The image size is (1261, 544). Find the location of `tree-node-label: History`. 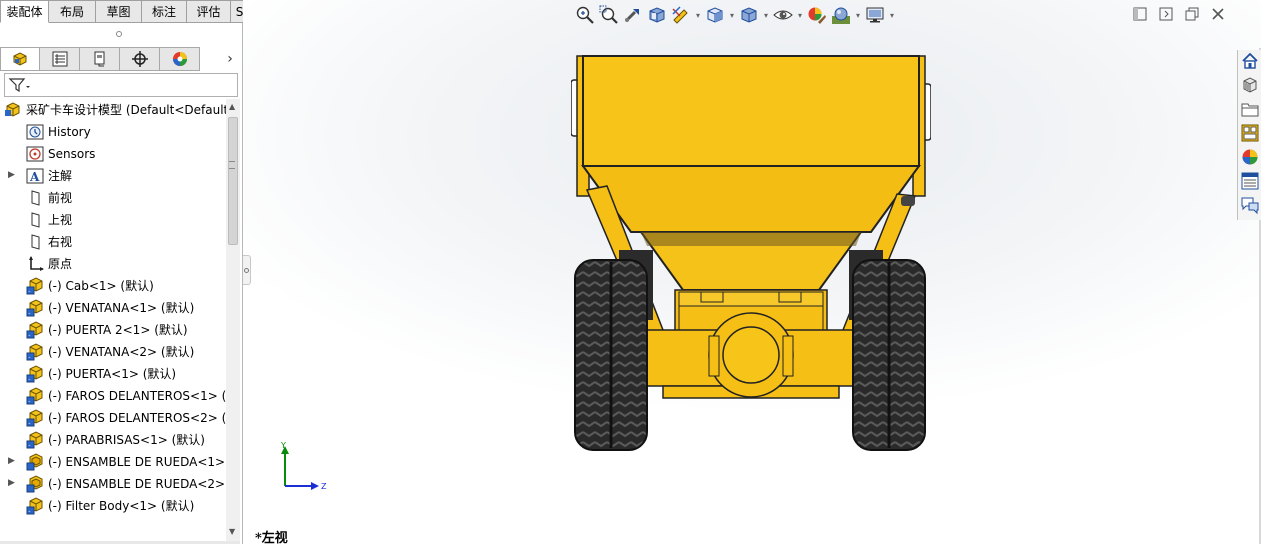

tree-node-label: History is located at coordinates (69, 132).